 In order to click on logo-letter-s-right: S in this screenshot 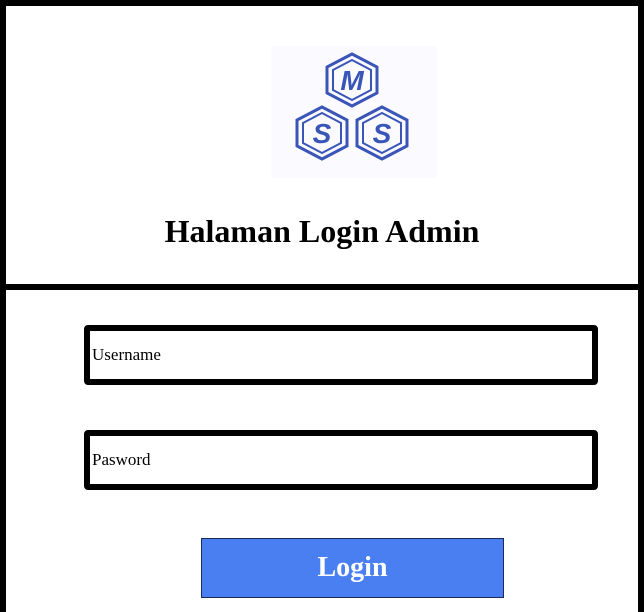, I will do `click(382, 133)`.